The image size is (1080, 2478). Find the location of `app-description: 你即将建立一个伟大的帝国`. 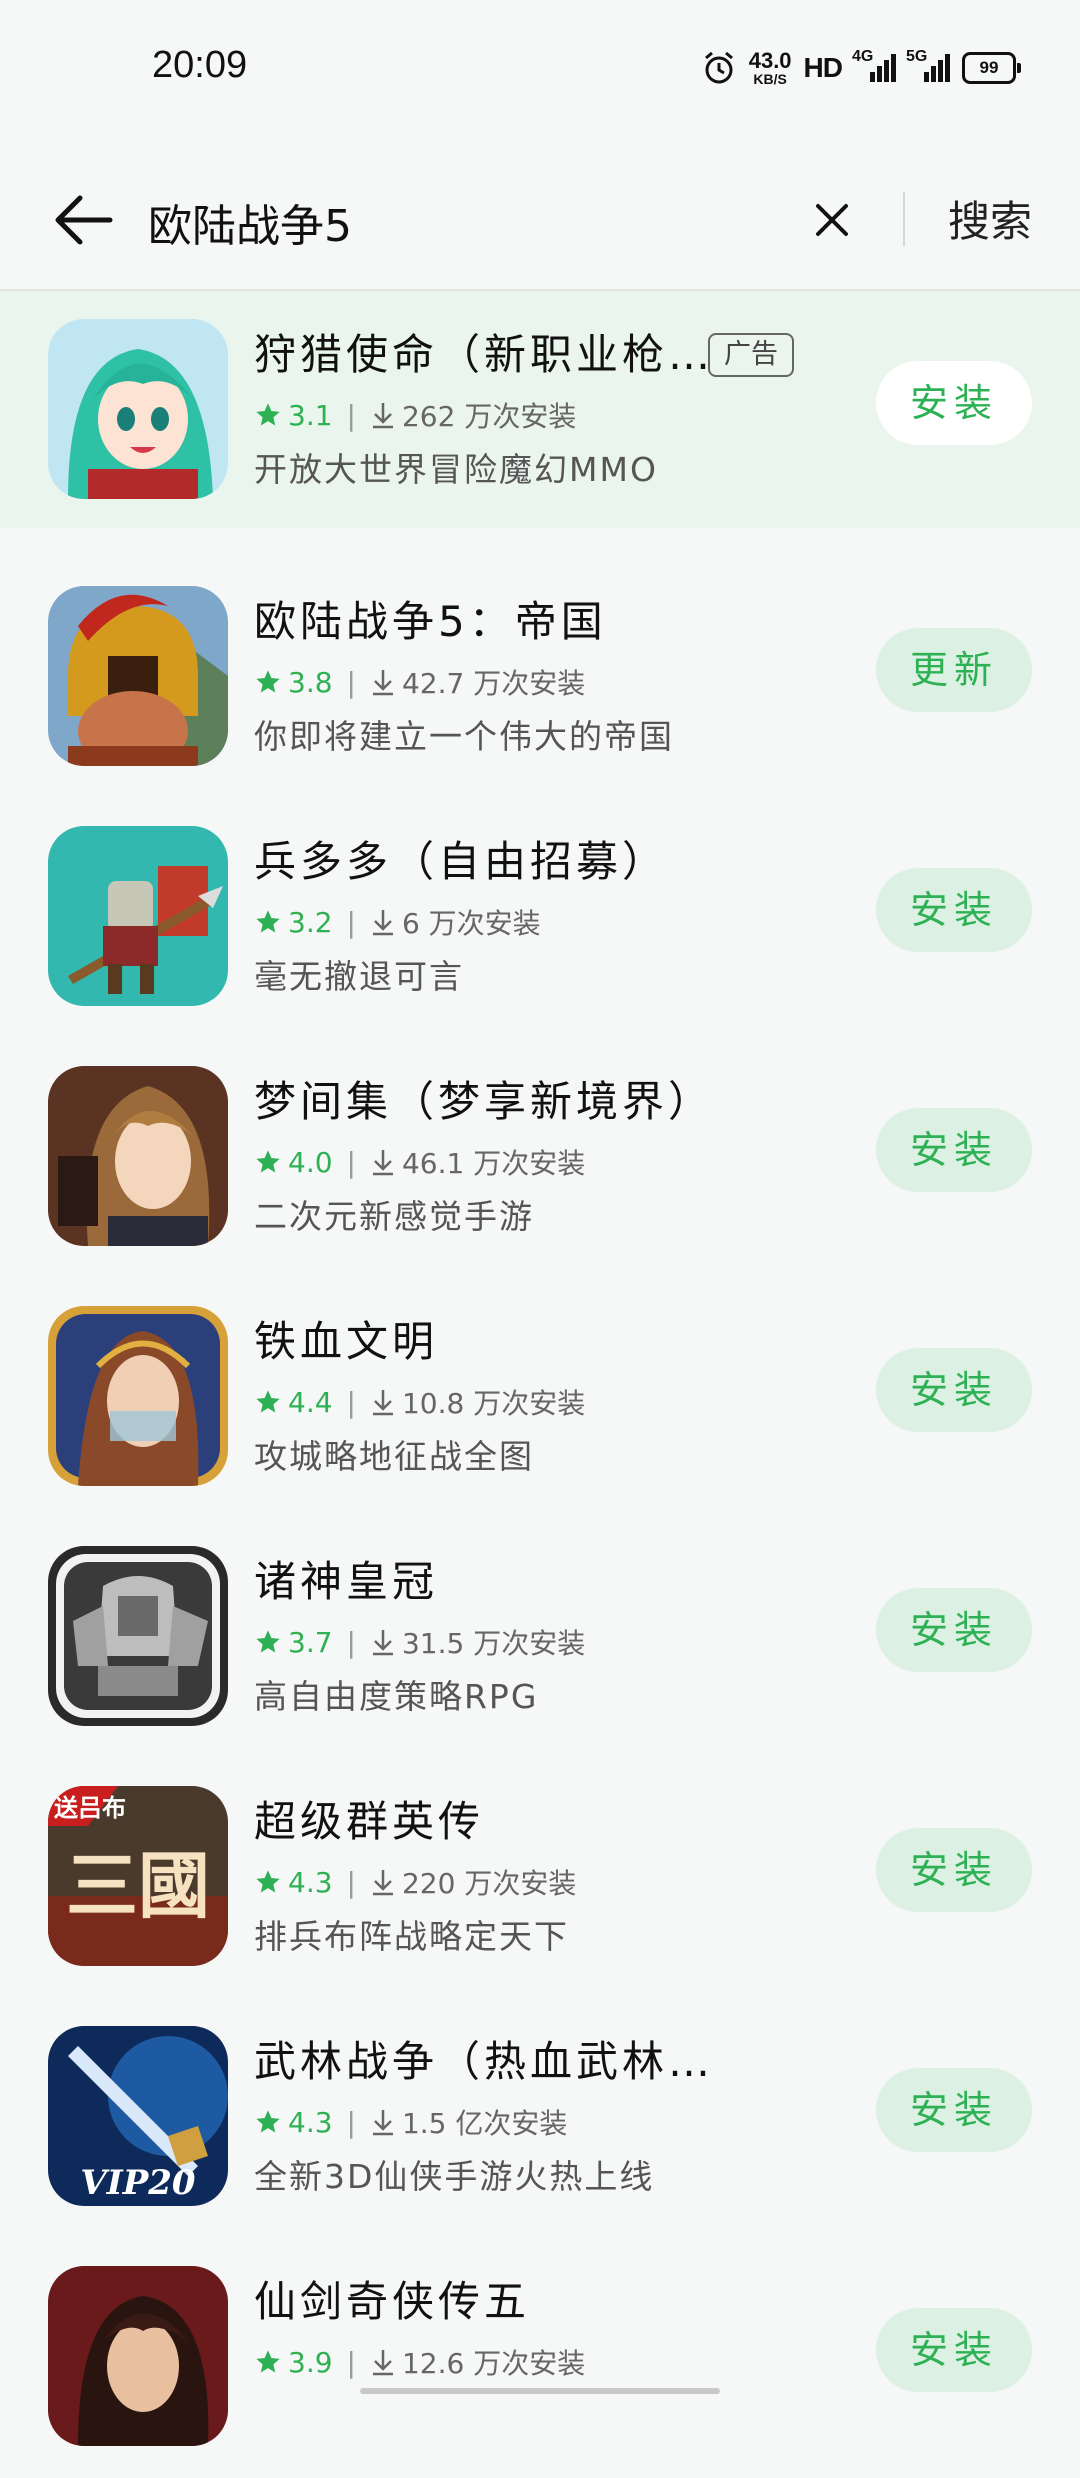

app-description: 你即将建立一个伟大的帝国 is located at coordinates (464, 736).